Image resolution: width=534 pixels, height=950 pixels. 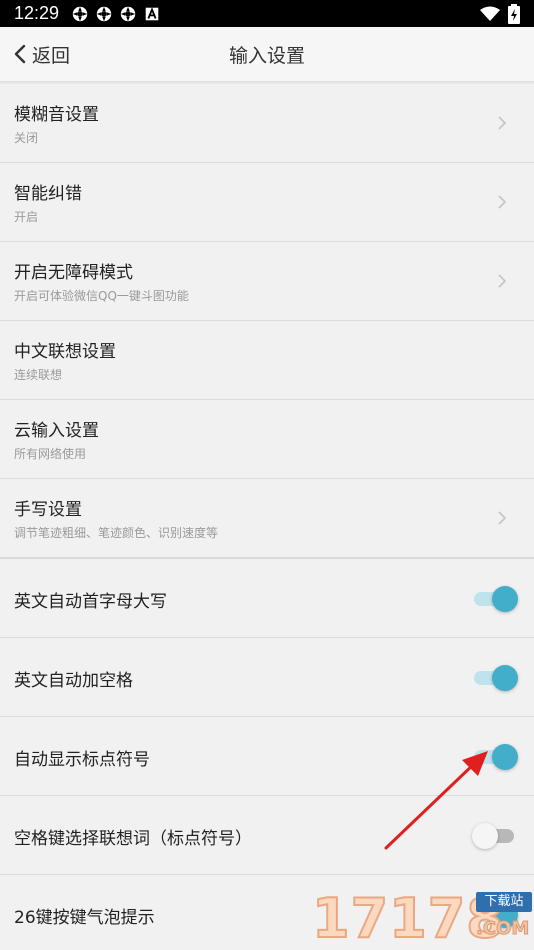 What do you see at coordinates (90, 602) in the screenshot?
I see `setting-title: 英文自动首字母大写` at bounding box center [90, 602].